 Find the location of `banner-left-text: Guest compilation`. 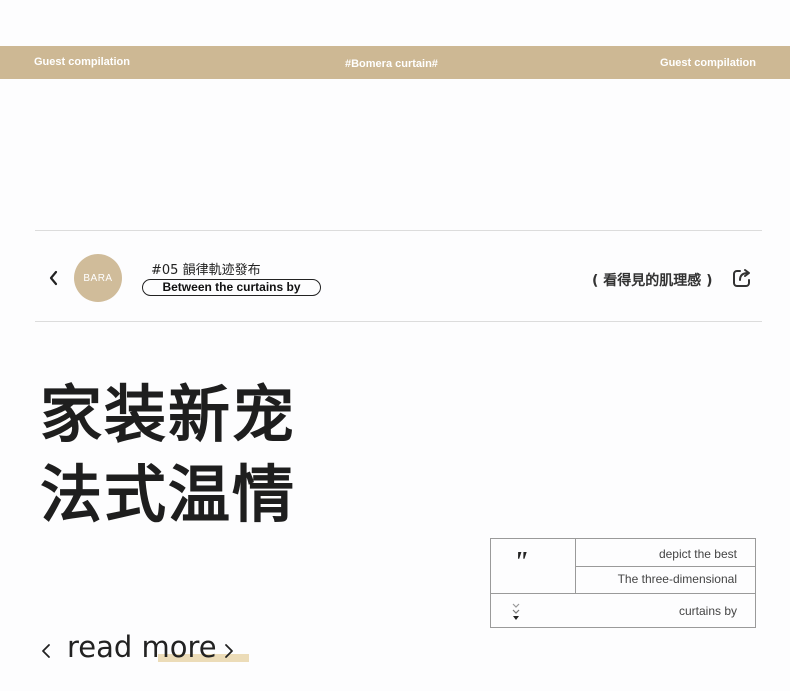

banner-left-text: Guest compilation is located at coordinates (82, 62).